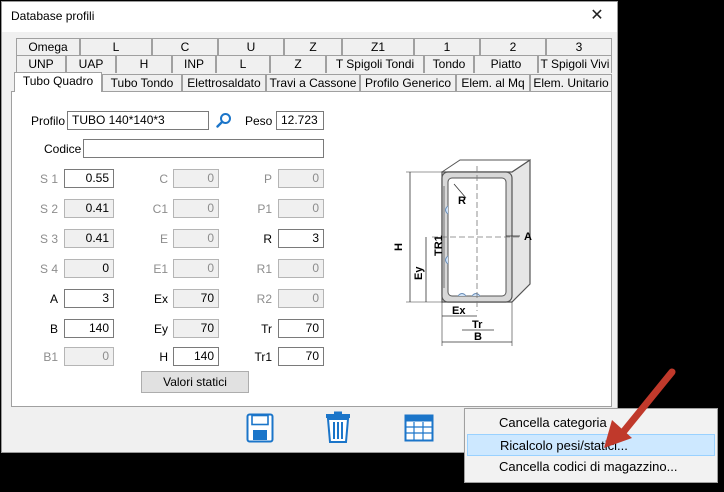 This screenshot has width=724, height=492. Describe the element at coordinates (48, 209) in the screenshot. I see `s2-label: S 2` at that location.